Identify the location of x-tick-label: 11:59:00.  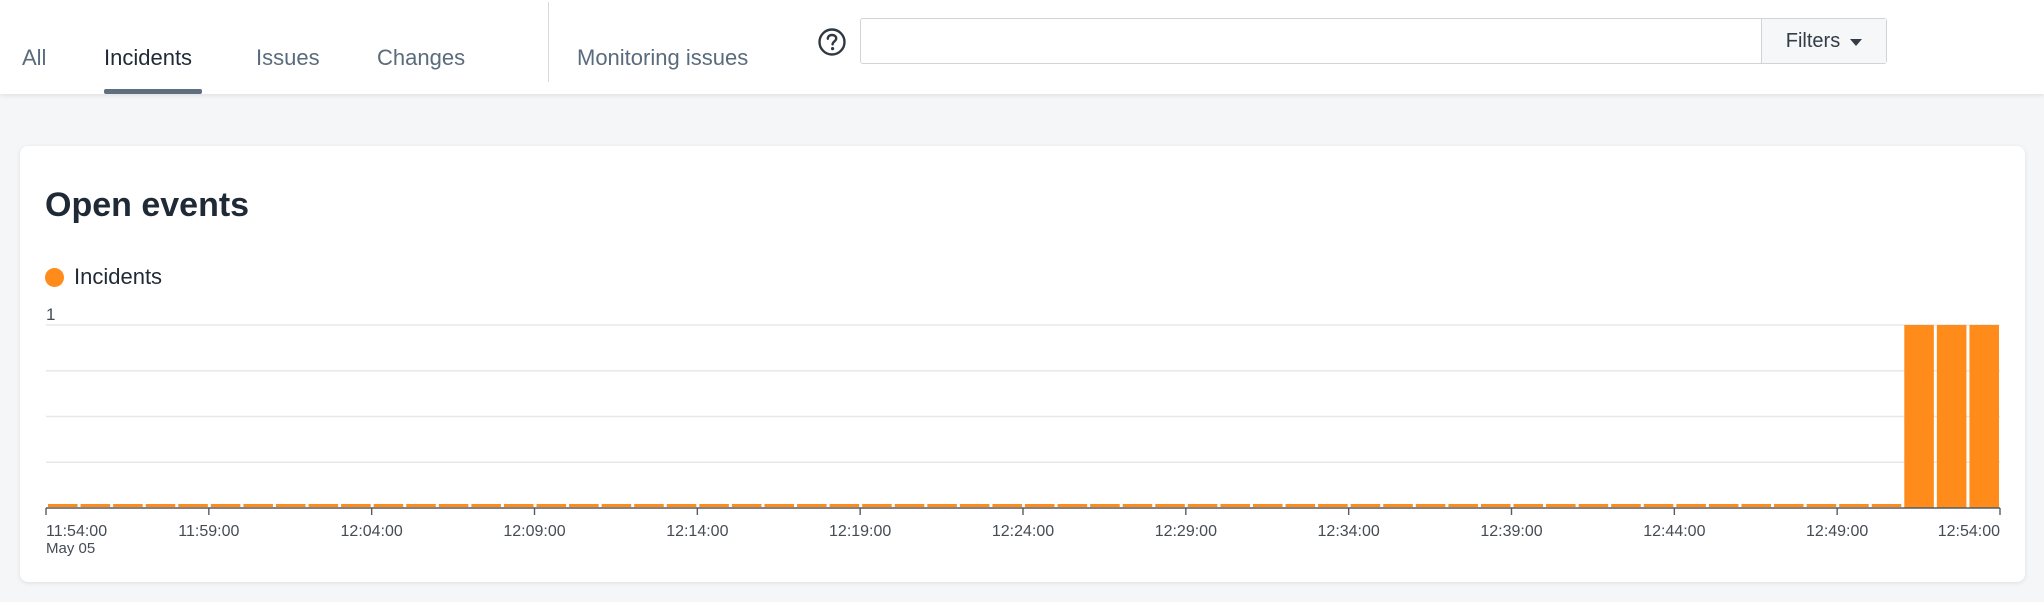
(208, 531).